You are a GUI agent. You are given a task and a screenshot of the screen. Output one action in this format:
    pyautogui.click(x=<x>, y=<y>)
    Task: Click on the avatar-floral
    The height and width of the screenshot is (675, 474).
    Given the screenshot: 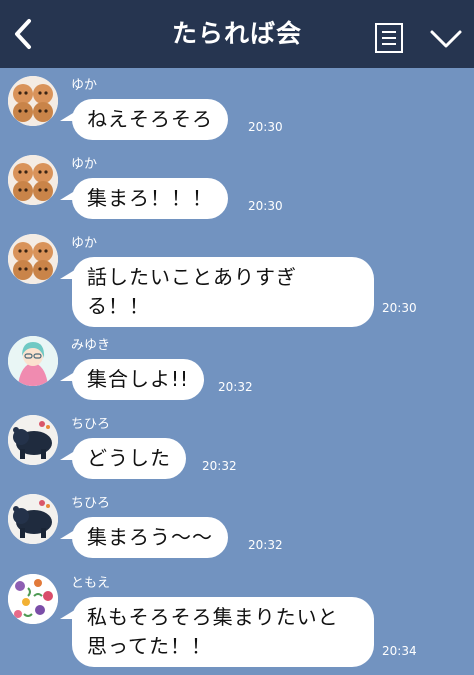 What is the action you would take?
    pyautogui.click(x=33, y=599)
    